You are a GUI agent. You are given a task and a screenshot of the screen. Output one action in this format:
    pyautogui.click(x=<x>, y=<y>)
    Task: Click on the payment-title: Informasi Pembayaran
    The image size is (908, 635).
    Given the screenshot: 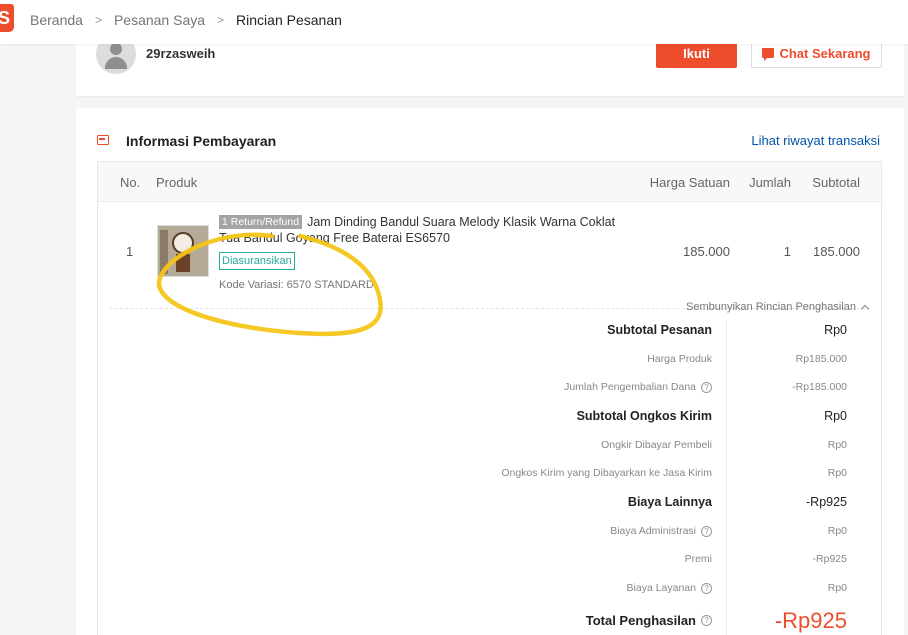 What is the action you would take?
    pyautogui.click(x=201, y=141)
    